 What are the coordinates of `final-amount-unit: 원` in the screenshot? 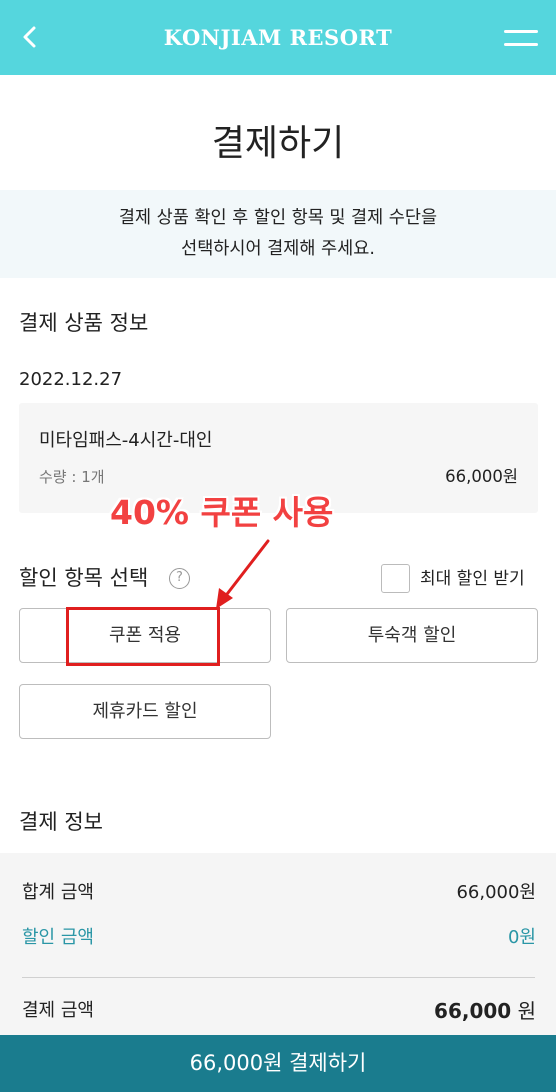 It's located at (526, 1011).